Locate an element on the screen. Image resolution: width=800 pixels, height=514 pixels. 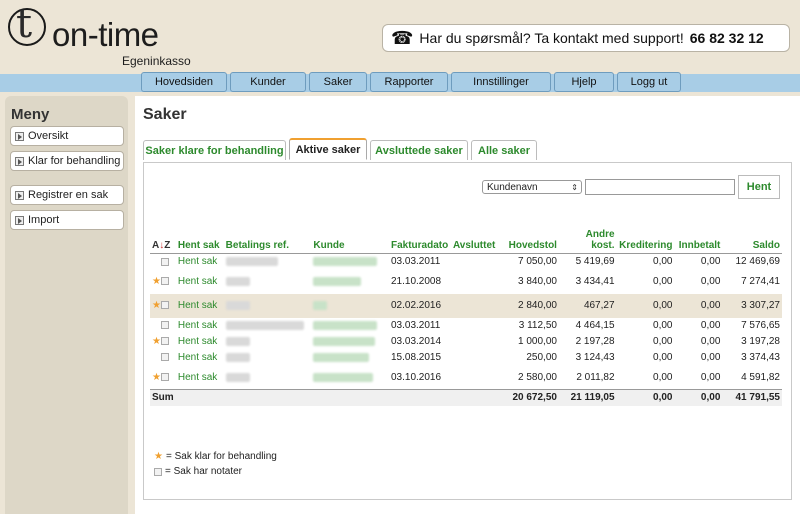
hovedstol-cell: 3 840,00 is located at coordinates (537, 281).